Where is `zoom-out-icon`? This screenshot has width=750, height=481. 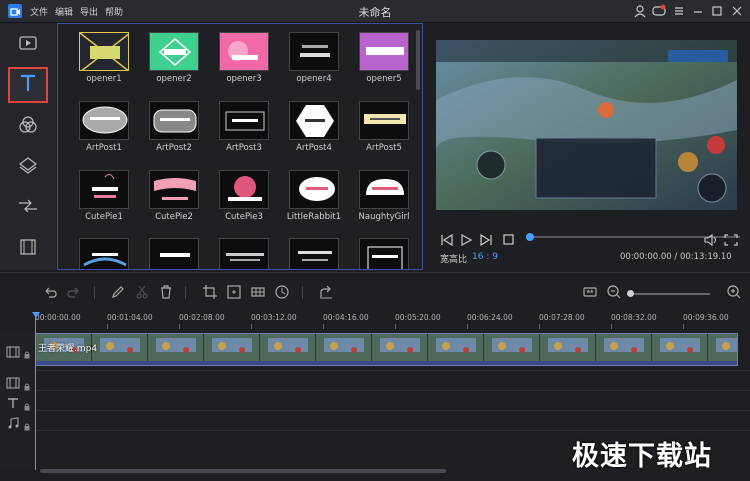
zoom-out-icon is located at coordinates (614, 292).